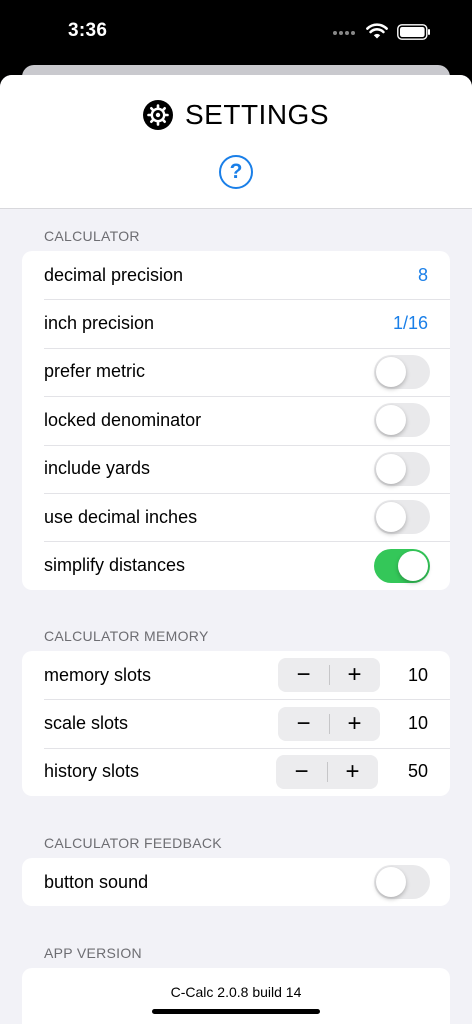 This screenshot has width=472, height=1024. Describe the element at coordinates (236, 771) in the screenshot. I see `history-slots-row: history slots − + 50` at that location.